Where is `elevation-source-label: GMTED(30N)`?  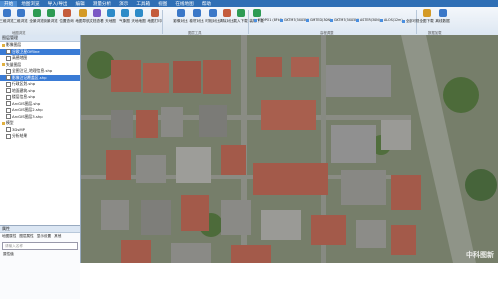
elevation-source-label: GMTED(30N) is located at coordinates (321, 20).